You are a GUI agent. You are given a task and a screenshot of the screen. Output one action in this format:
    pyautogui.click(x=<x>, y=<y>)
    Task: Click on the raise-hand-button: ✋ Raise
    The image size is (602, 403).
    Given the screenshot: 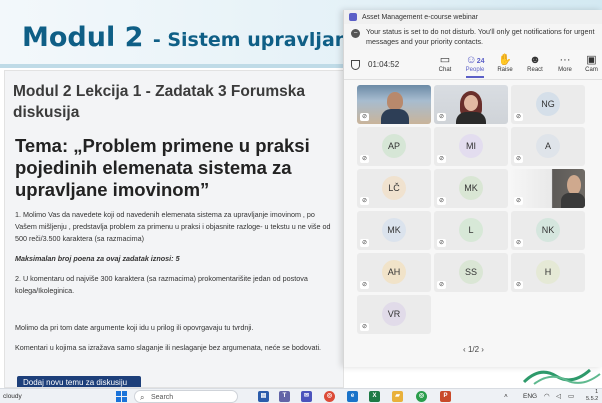 What is the action you would take?
    pyautogui.click(x=505, y=63)
    